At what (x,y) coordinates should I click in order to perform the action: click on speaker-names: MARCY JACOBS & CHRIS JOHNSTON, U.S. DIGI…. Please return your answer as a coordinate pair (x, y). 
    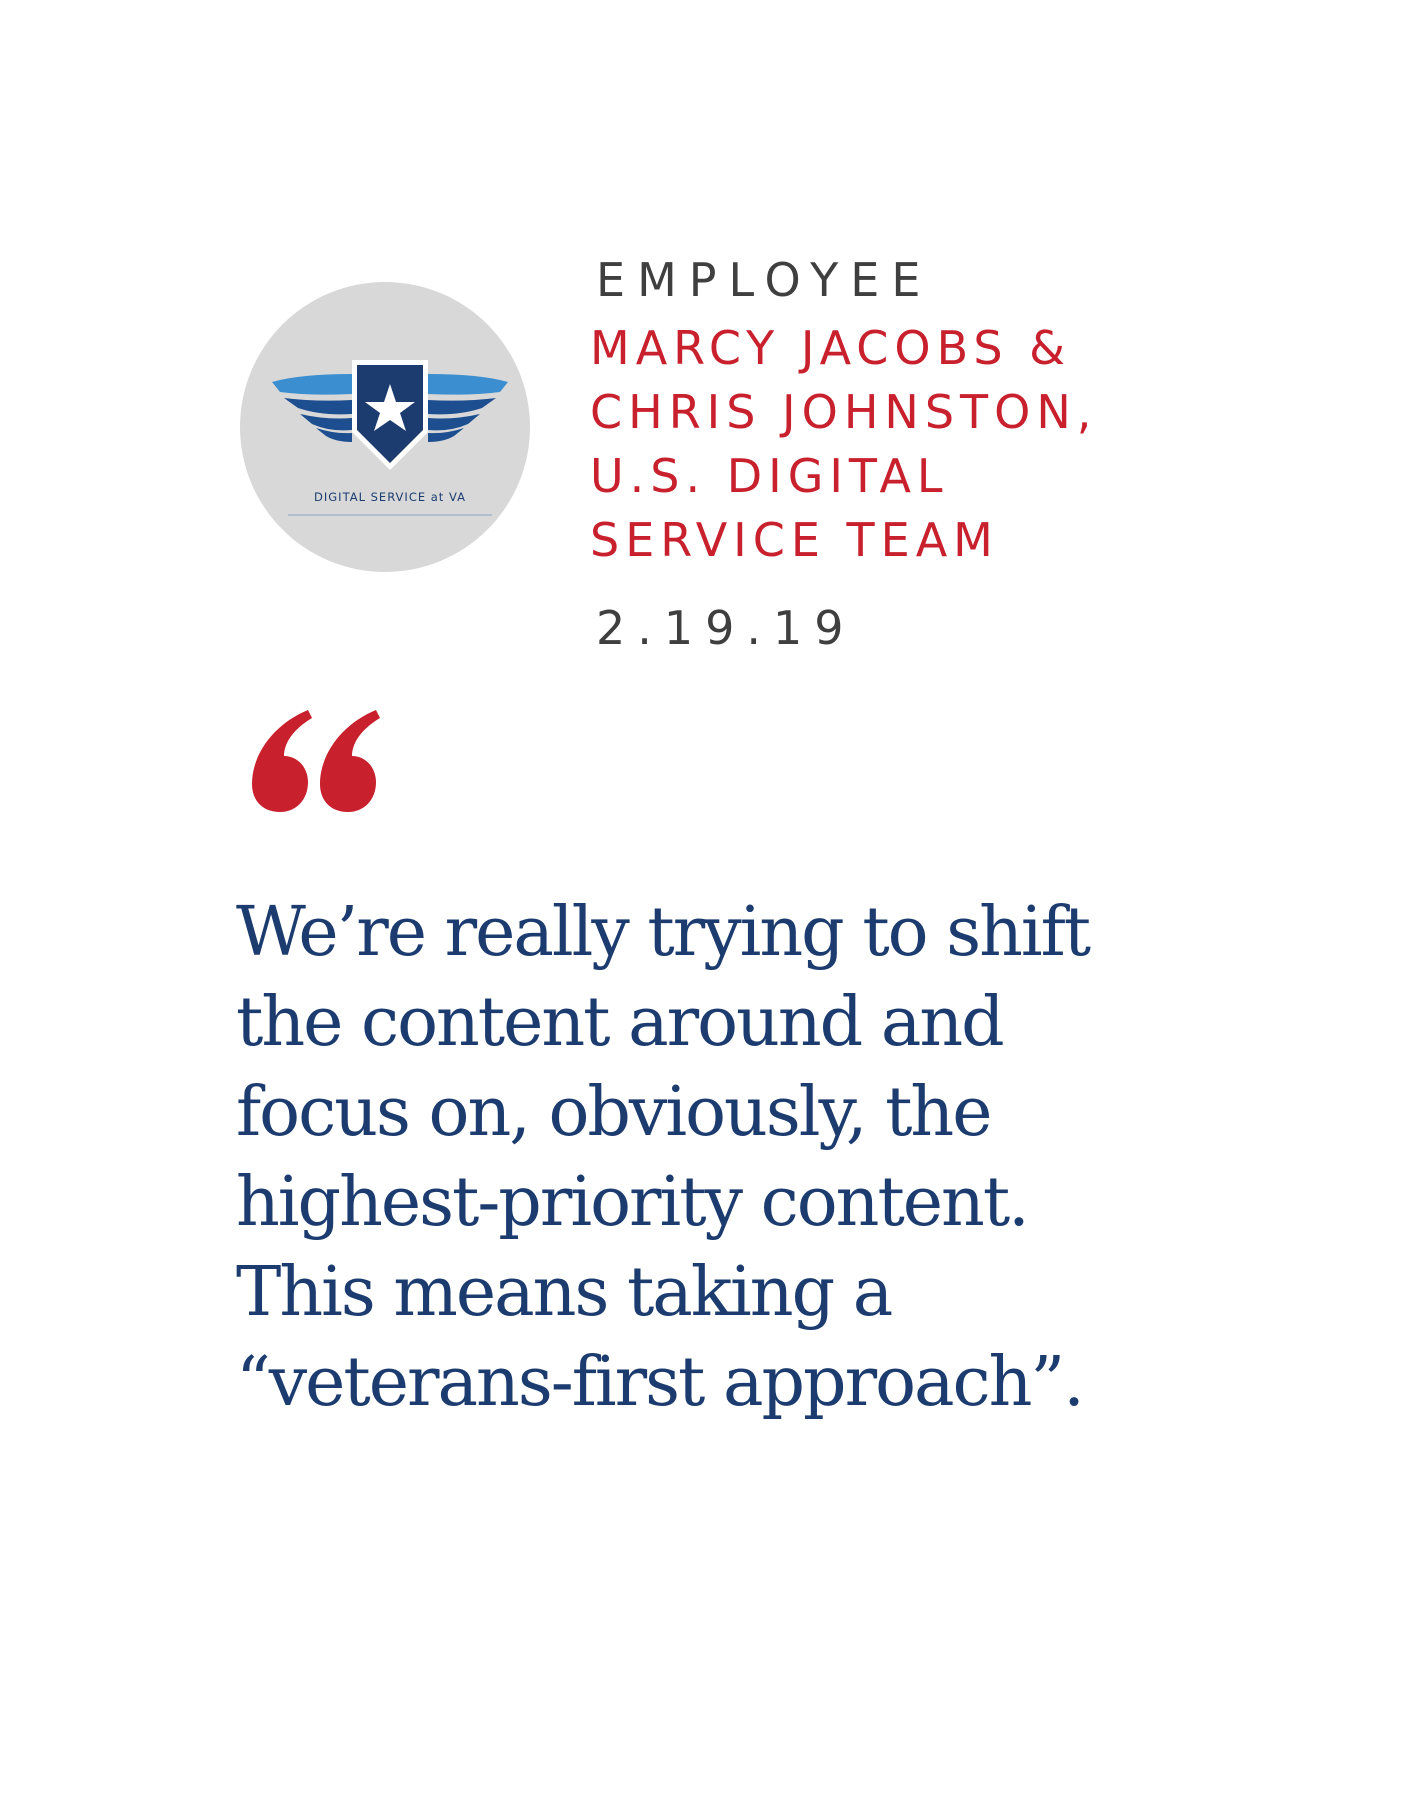
    Looking at the image, I should click on (950, 444).